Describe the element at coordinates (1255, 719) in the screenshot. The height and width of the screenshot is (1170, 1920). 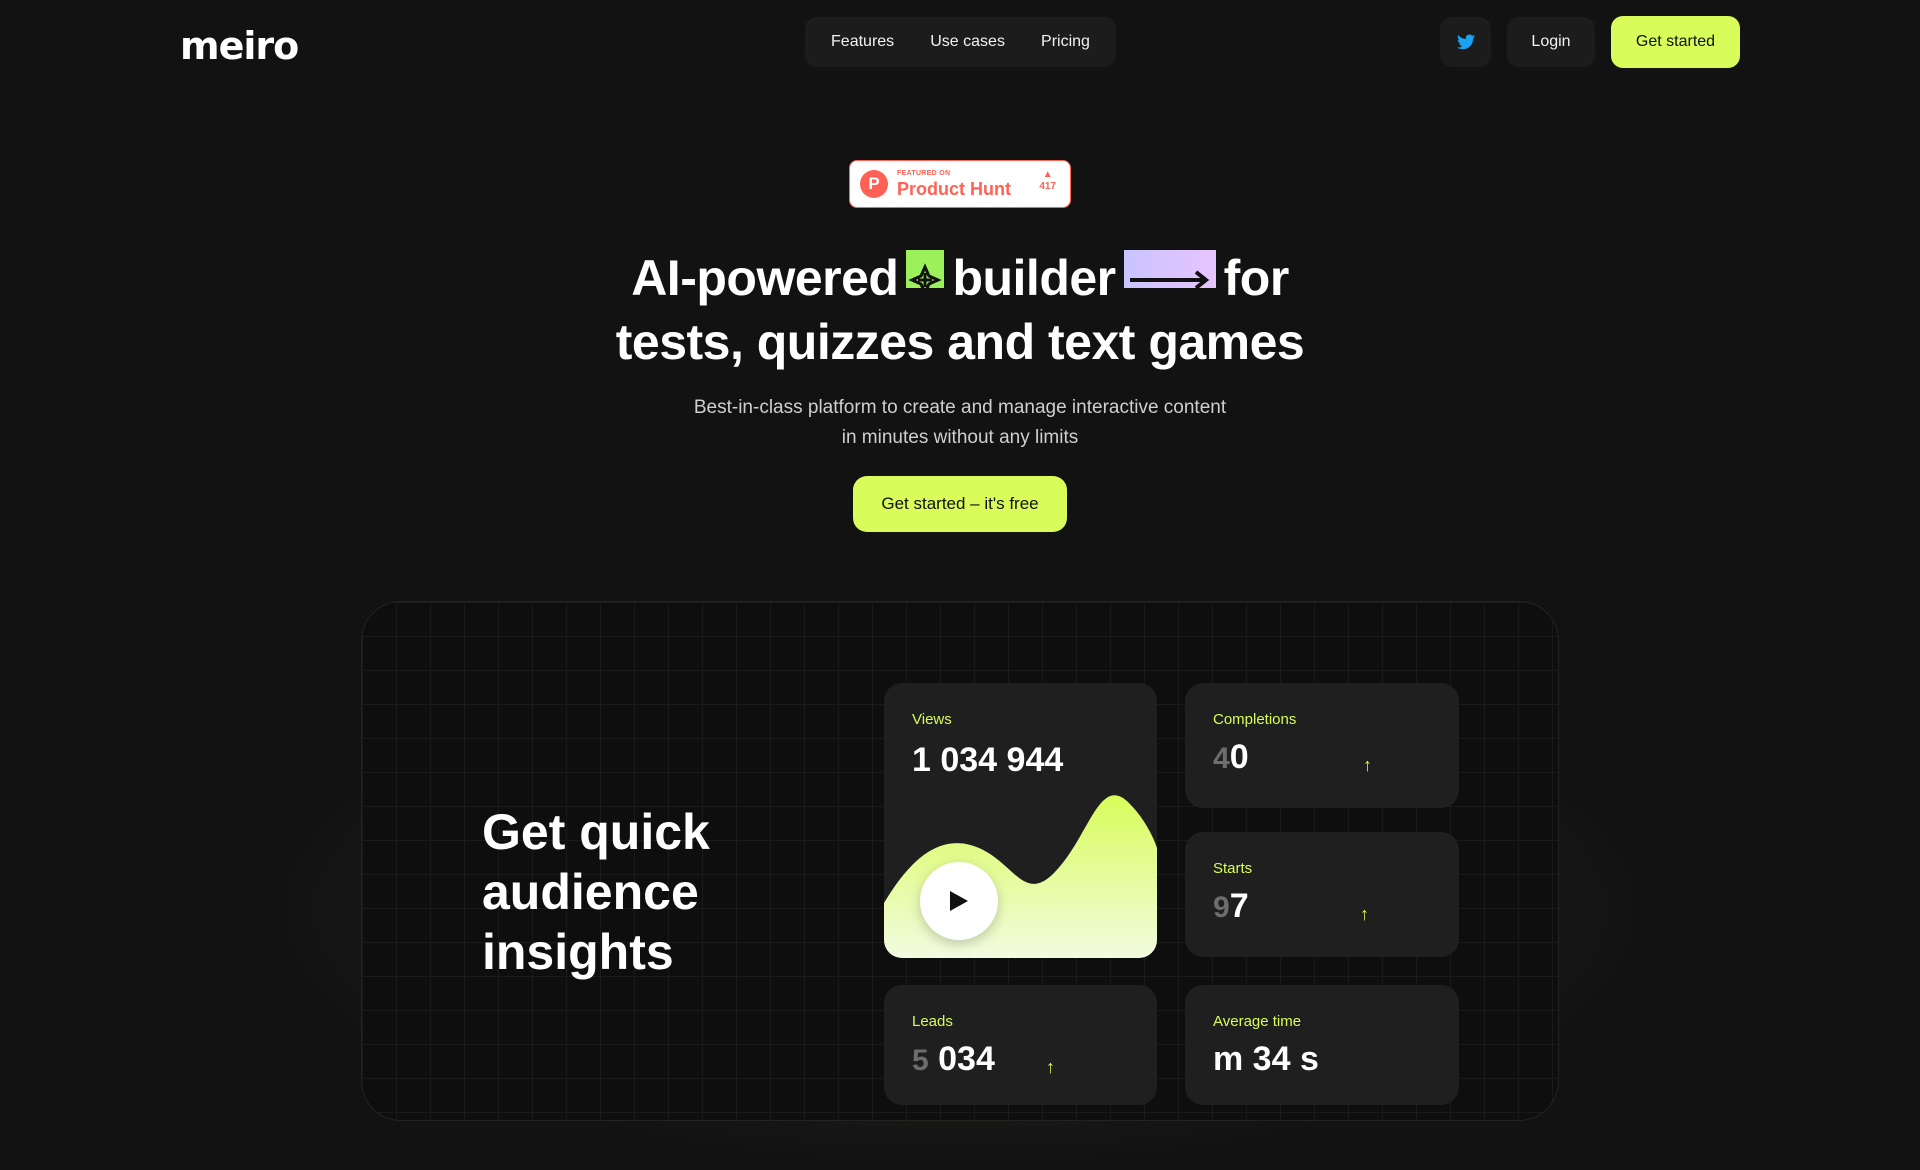
I see `completions-label: Completions` at that location.